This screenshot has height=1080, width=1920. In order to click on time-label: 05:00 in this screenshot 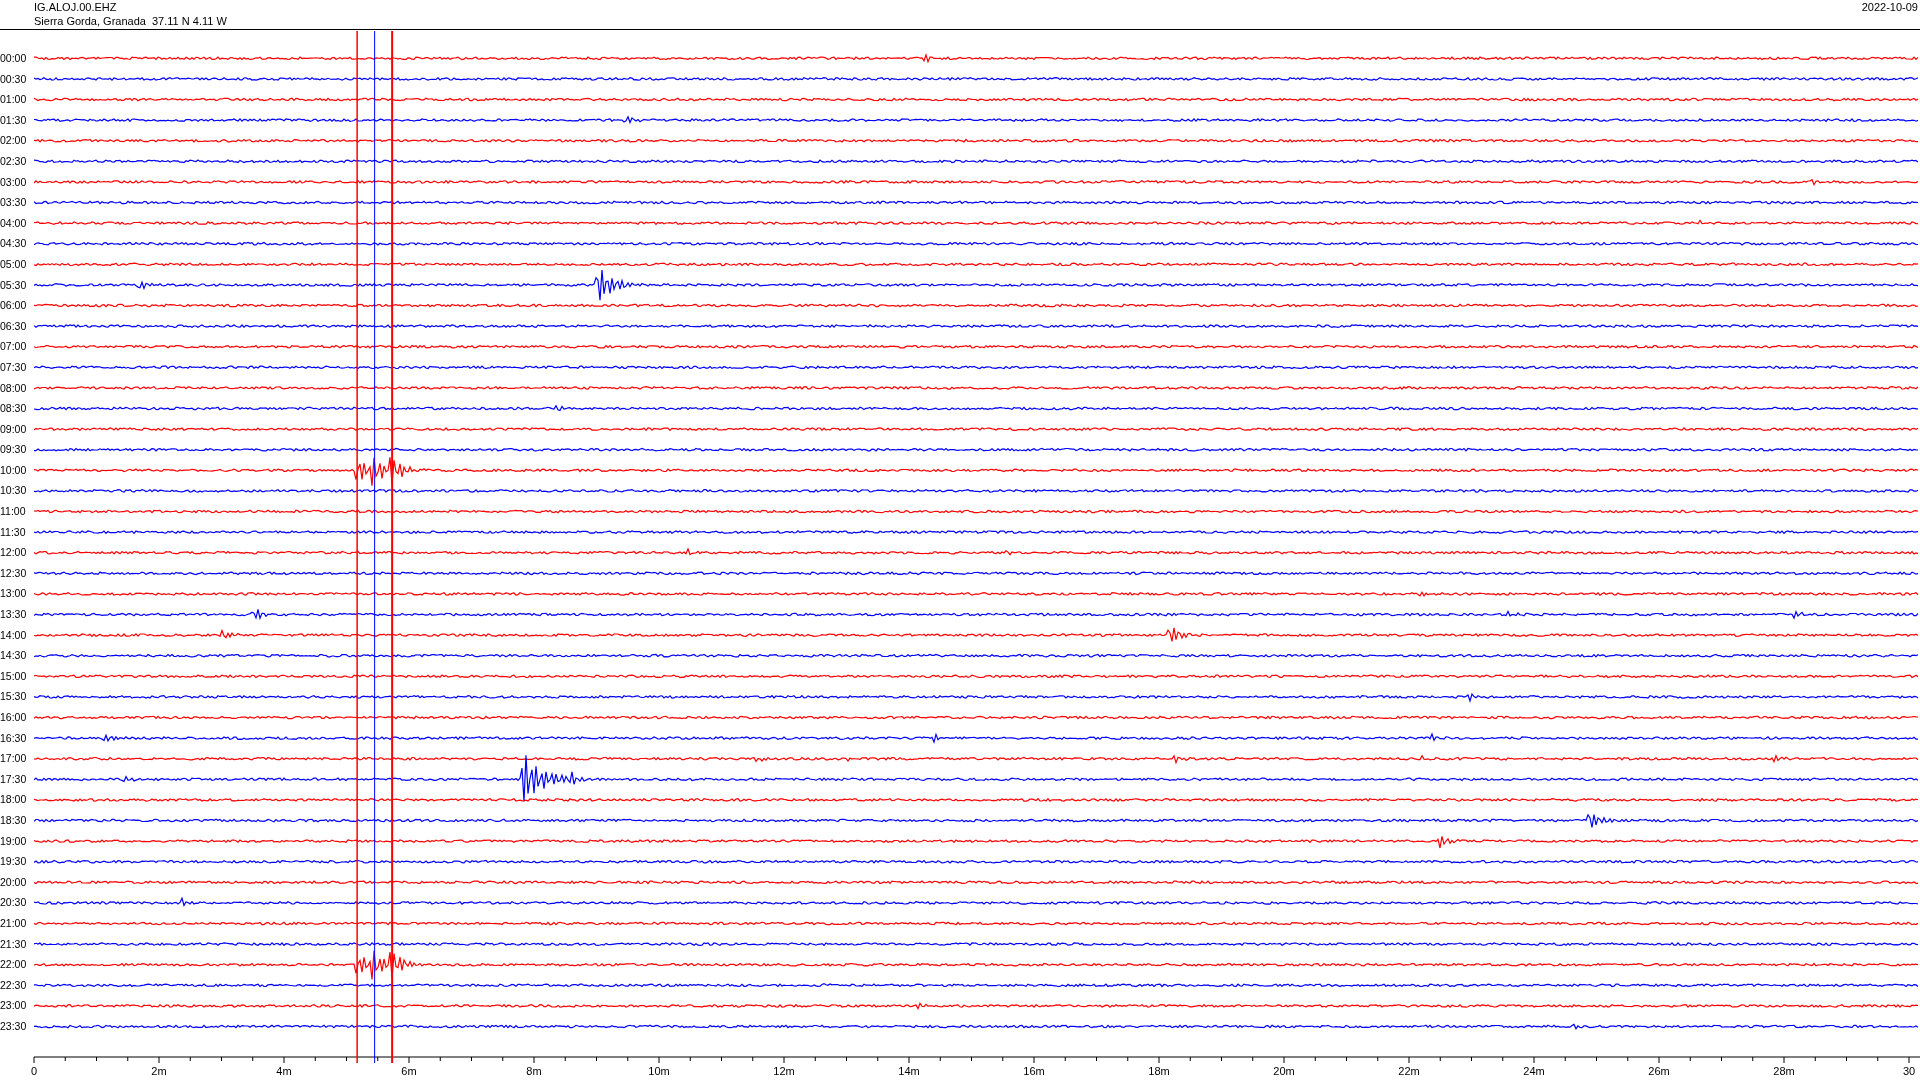, I will do `click(14, 264)`.